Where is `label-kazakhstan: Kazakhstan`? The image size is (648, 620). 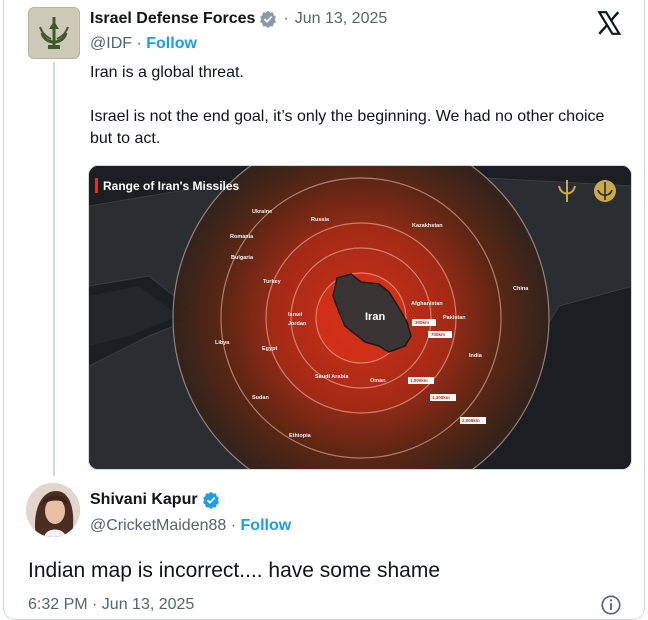
label-kazakhstan: Kazakhstan is located at coordinates (427, 226).